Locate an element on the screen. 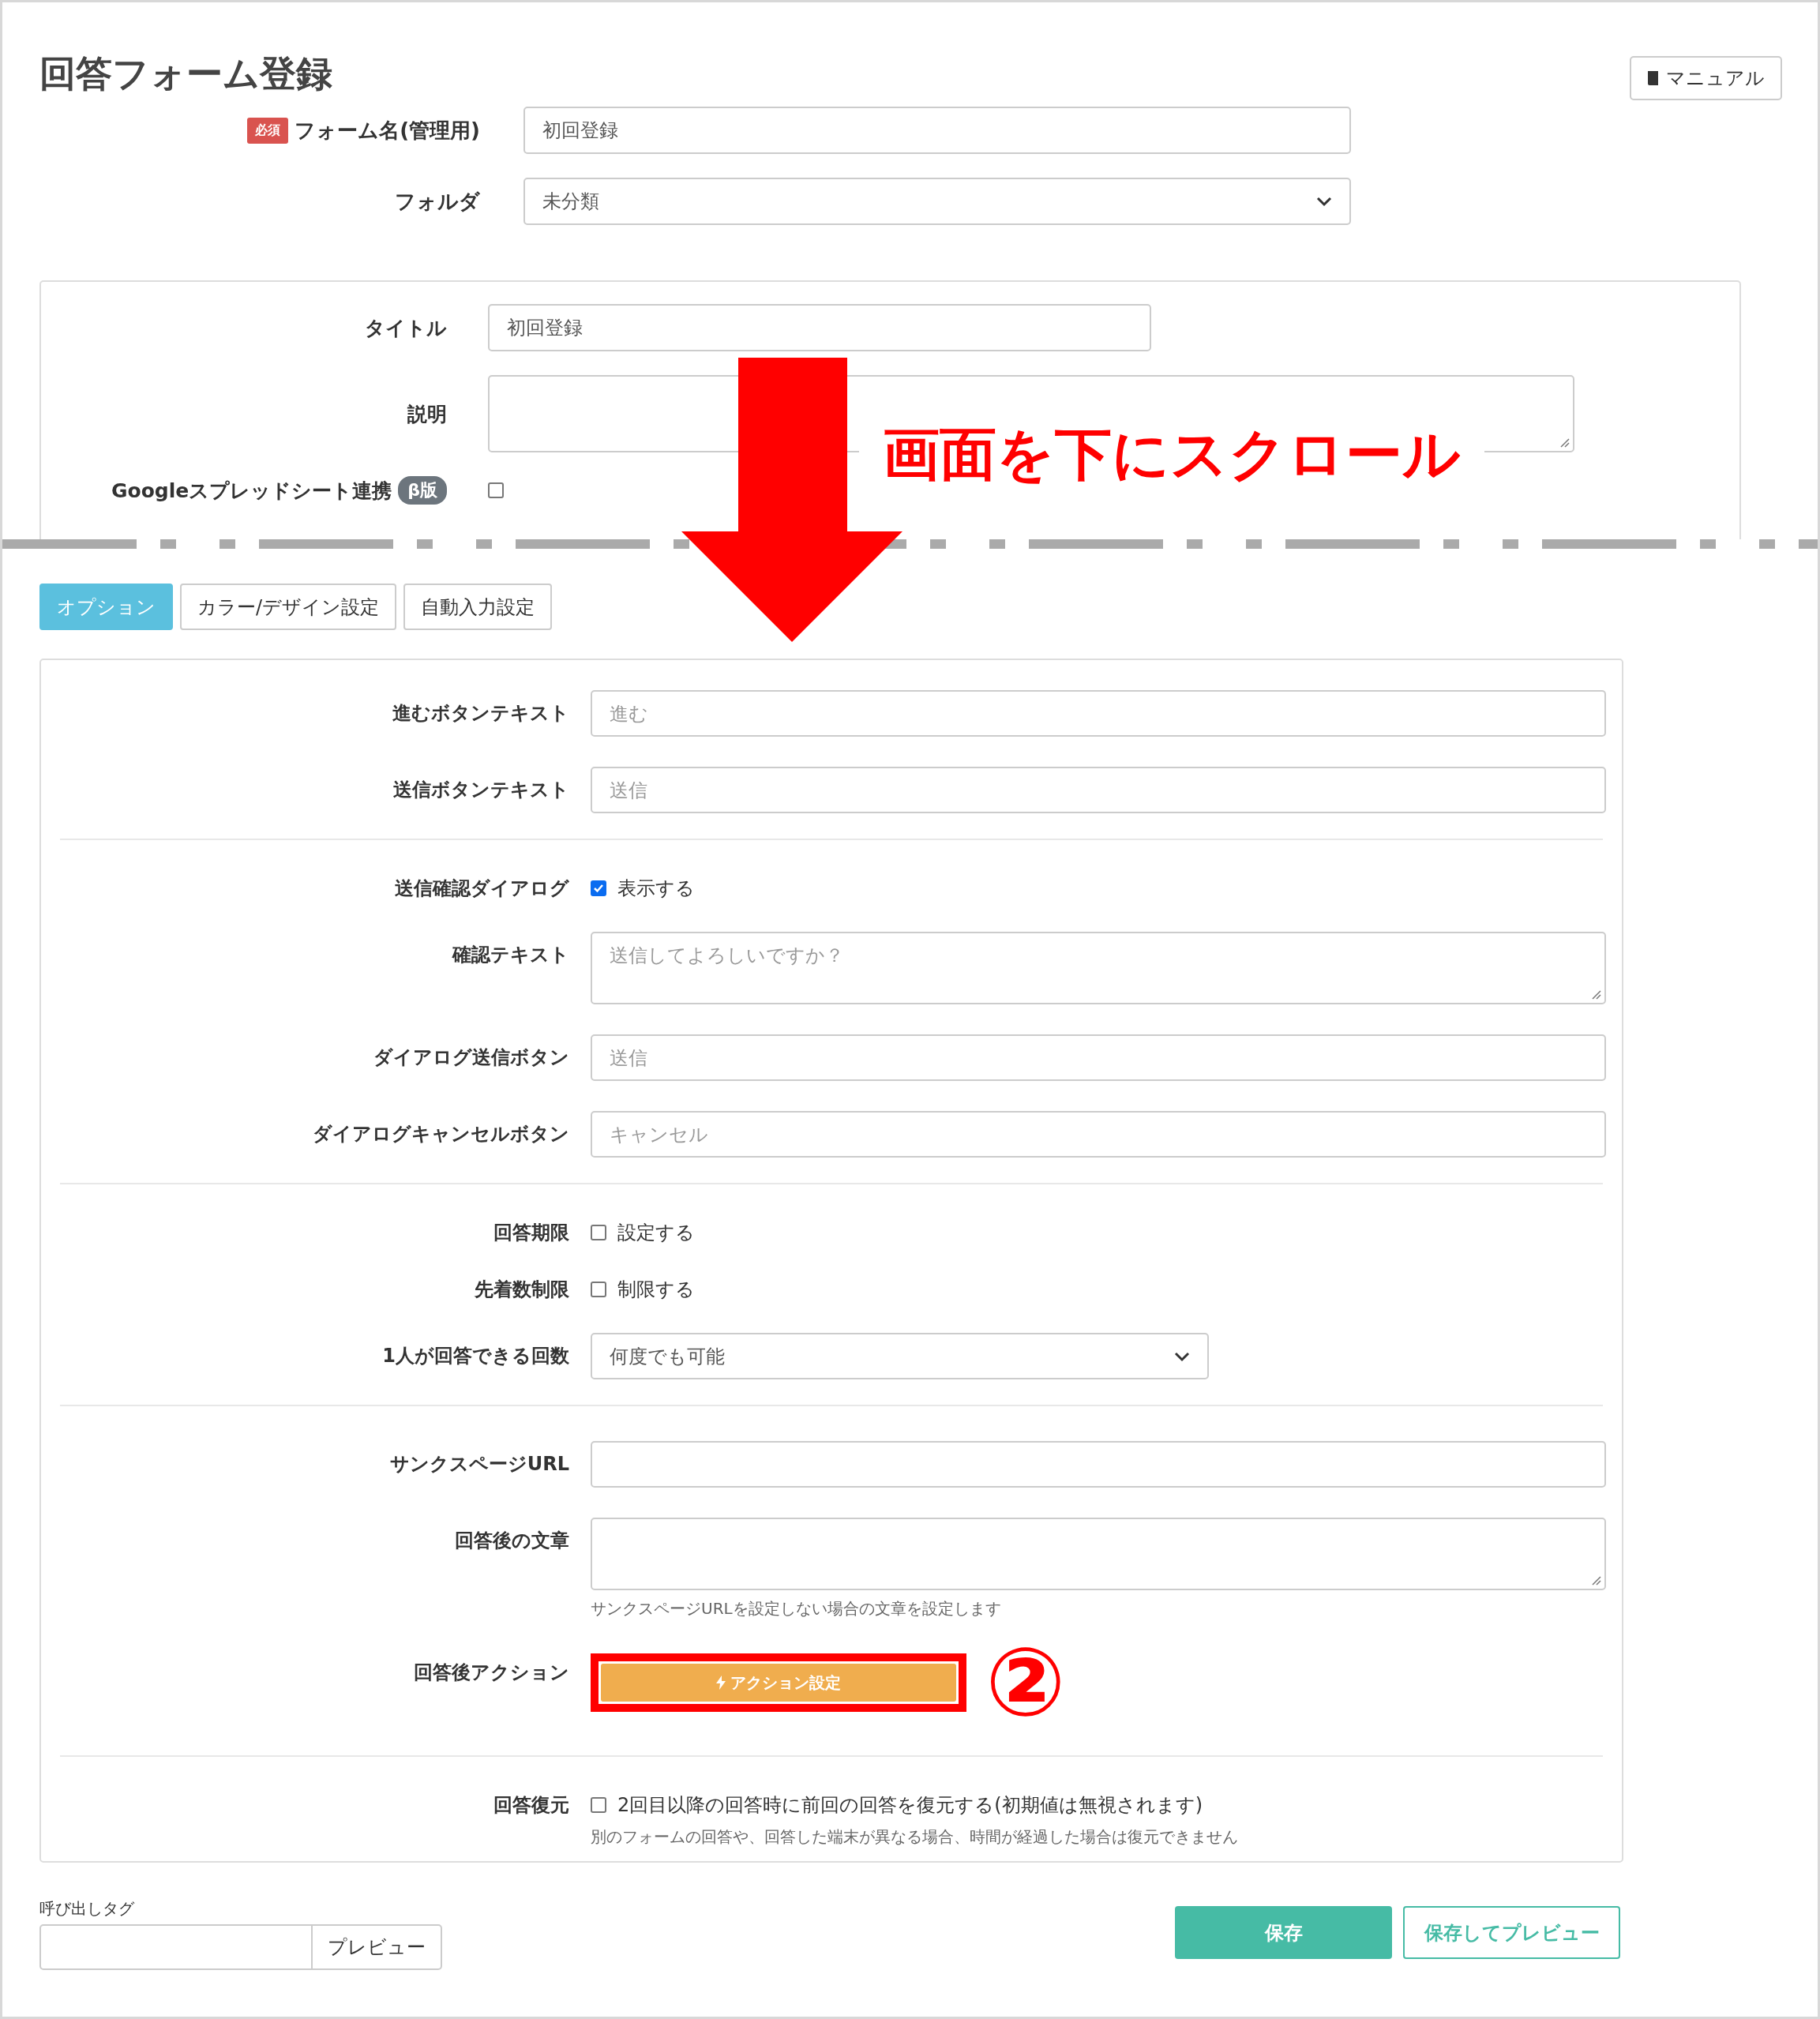  save-preview-button: 保存してプレビュー is located at coordinates (1511, 1932).